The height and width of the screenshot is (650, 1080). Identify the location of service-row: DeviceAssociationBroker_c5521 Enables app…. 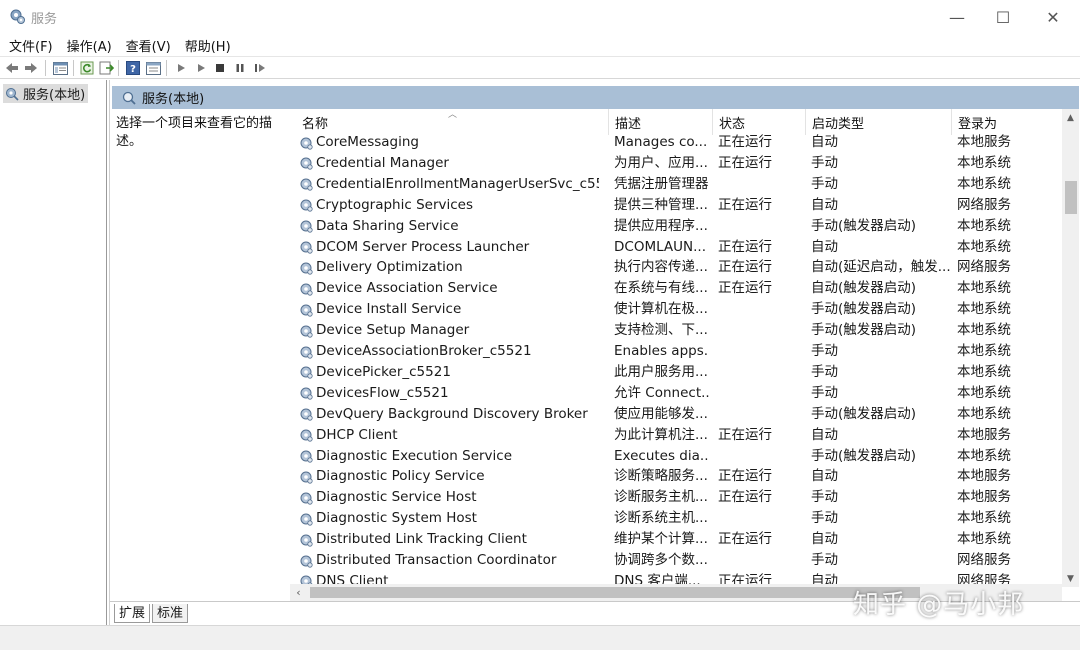
(676, 351).